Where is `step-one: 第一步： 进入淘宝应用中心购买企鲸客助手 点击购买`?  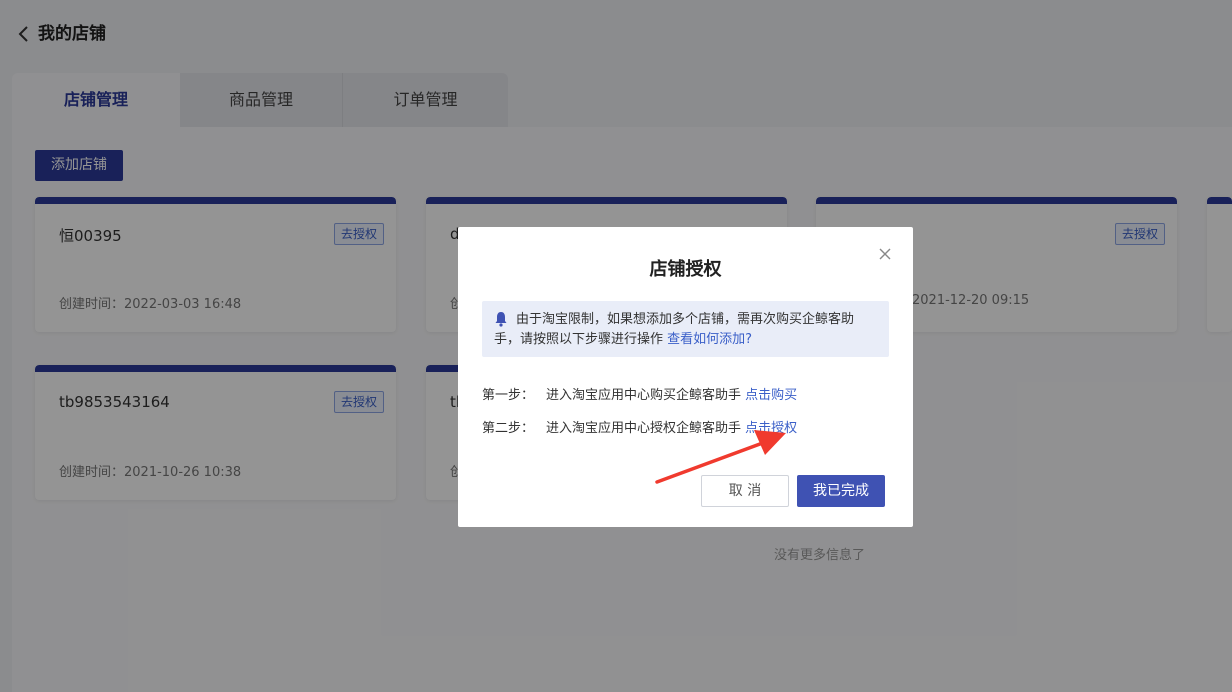
step-one: 第一步： 进入淘宝应用中心购买企鲸客助手 点击购买 is located at coordinates (639, 393).